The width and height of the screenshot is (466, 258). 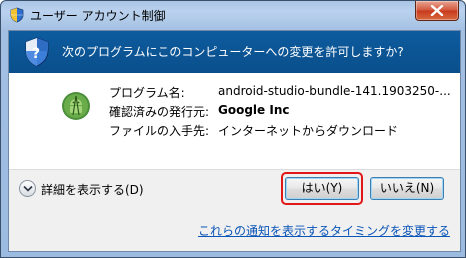 I want to click on uac-shield-icon: ?, so click(x=37, y=52).